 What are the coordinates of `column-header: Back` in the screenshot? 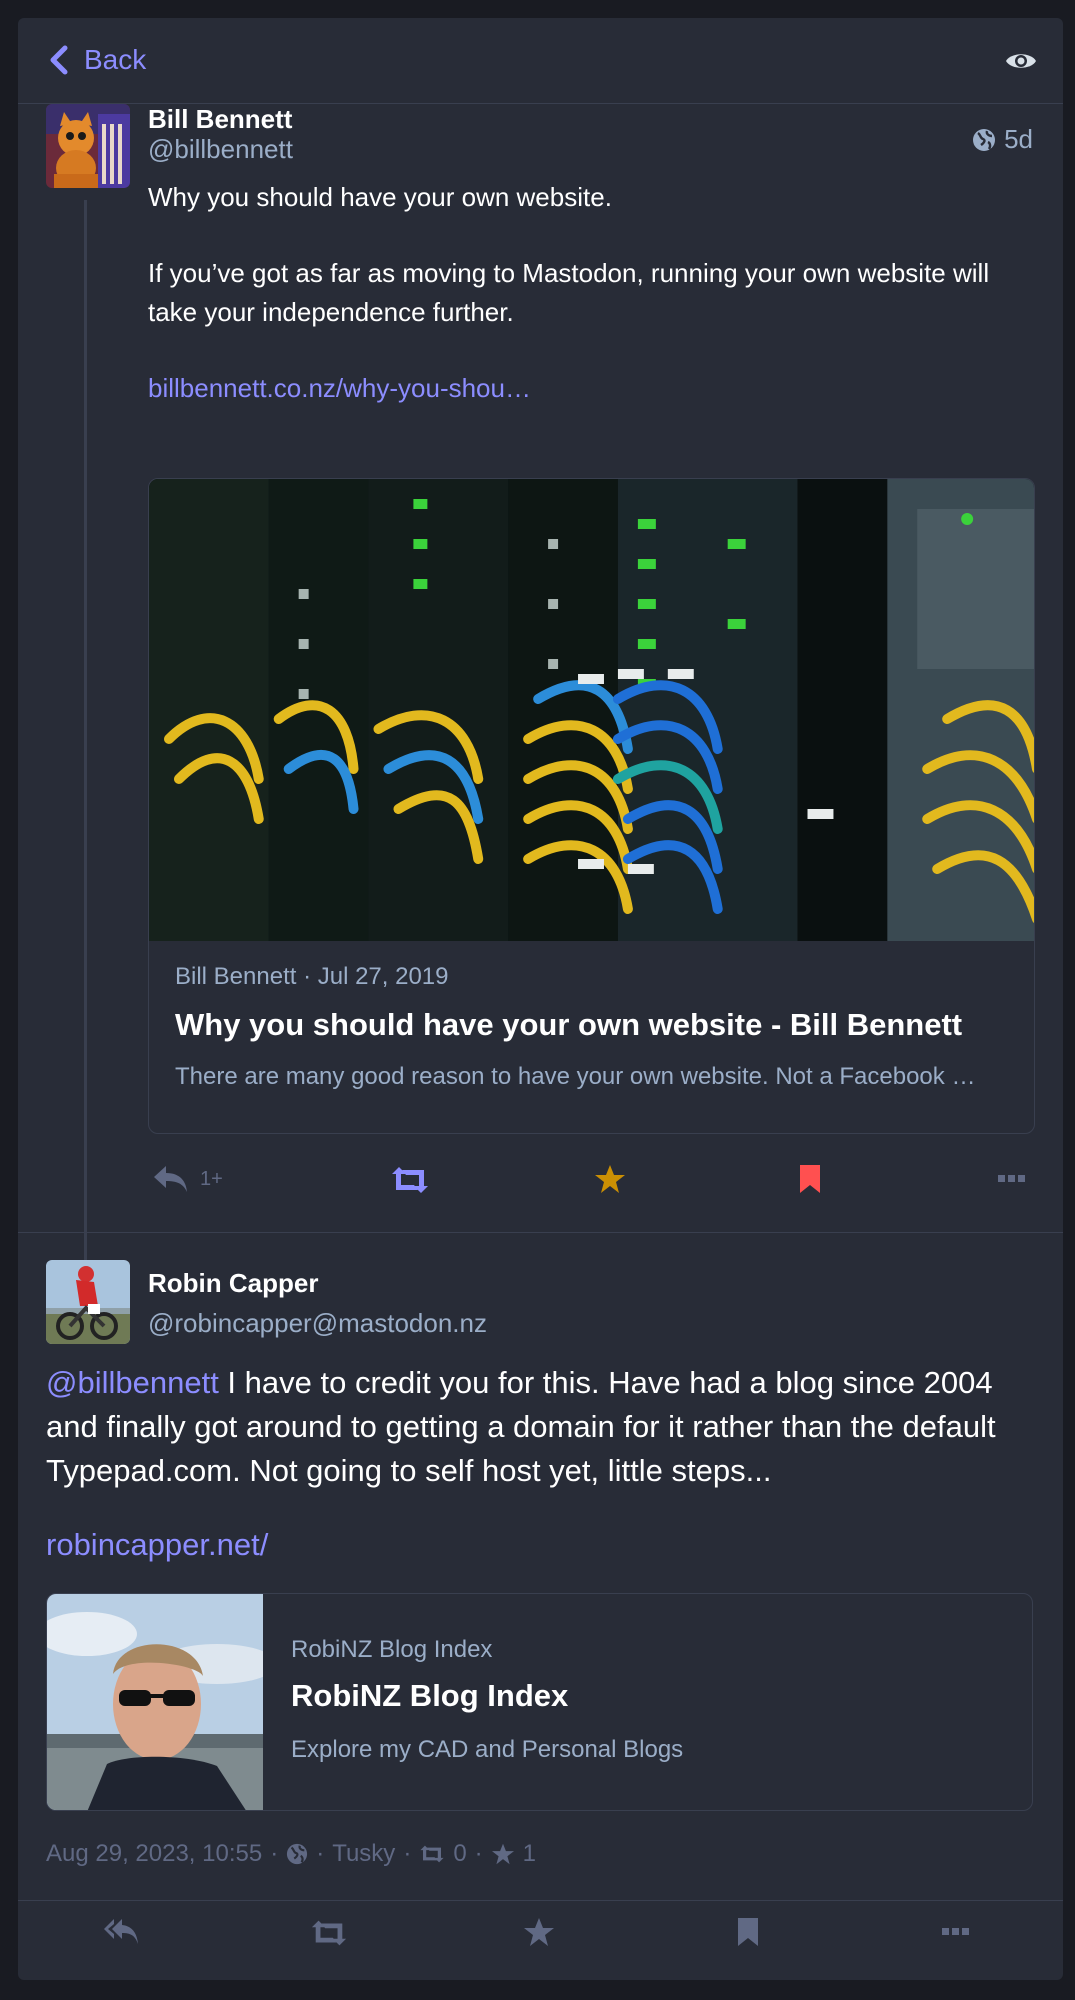 It's located at (540, 61).